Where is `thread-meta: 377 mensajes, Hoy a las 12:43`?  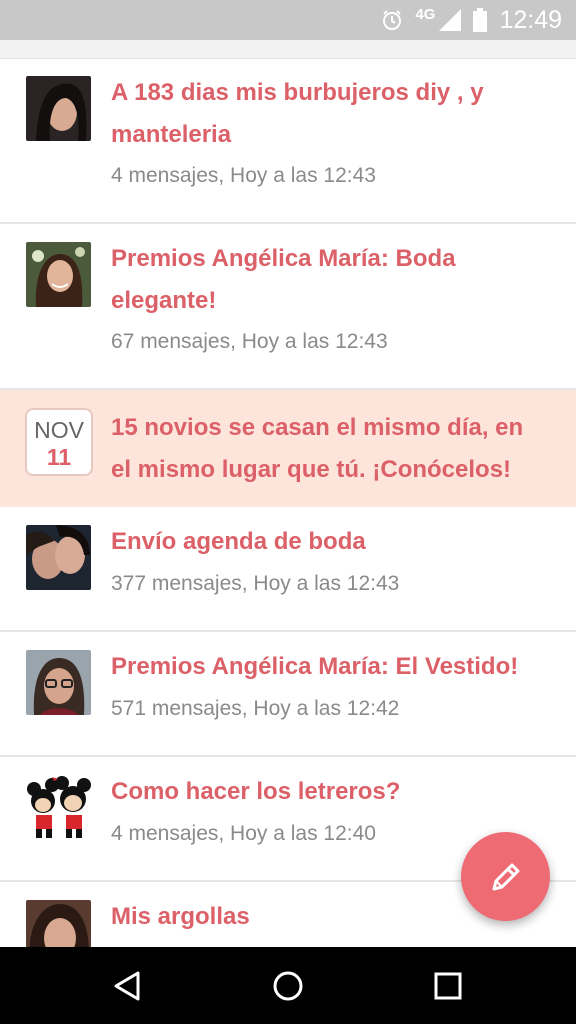 thread-meta: 377 mensajes, Hoy a las 12:43 is located at coordinates (255, 583).